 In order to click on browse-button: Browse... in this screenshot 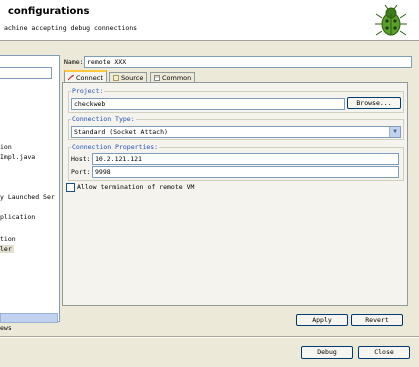, I will do `click(374, 103)`.